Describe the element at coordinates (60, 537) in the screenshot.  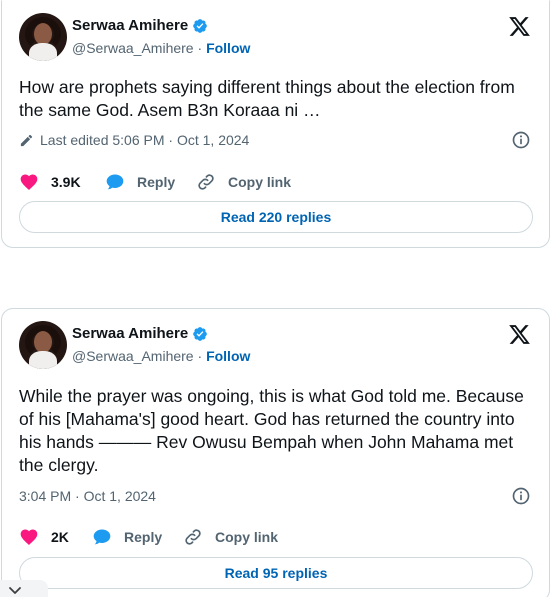
I see `like-count: 2K` at that location.